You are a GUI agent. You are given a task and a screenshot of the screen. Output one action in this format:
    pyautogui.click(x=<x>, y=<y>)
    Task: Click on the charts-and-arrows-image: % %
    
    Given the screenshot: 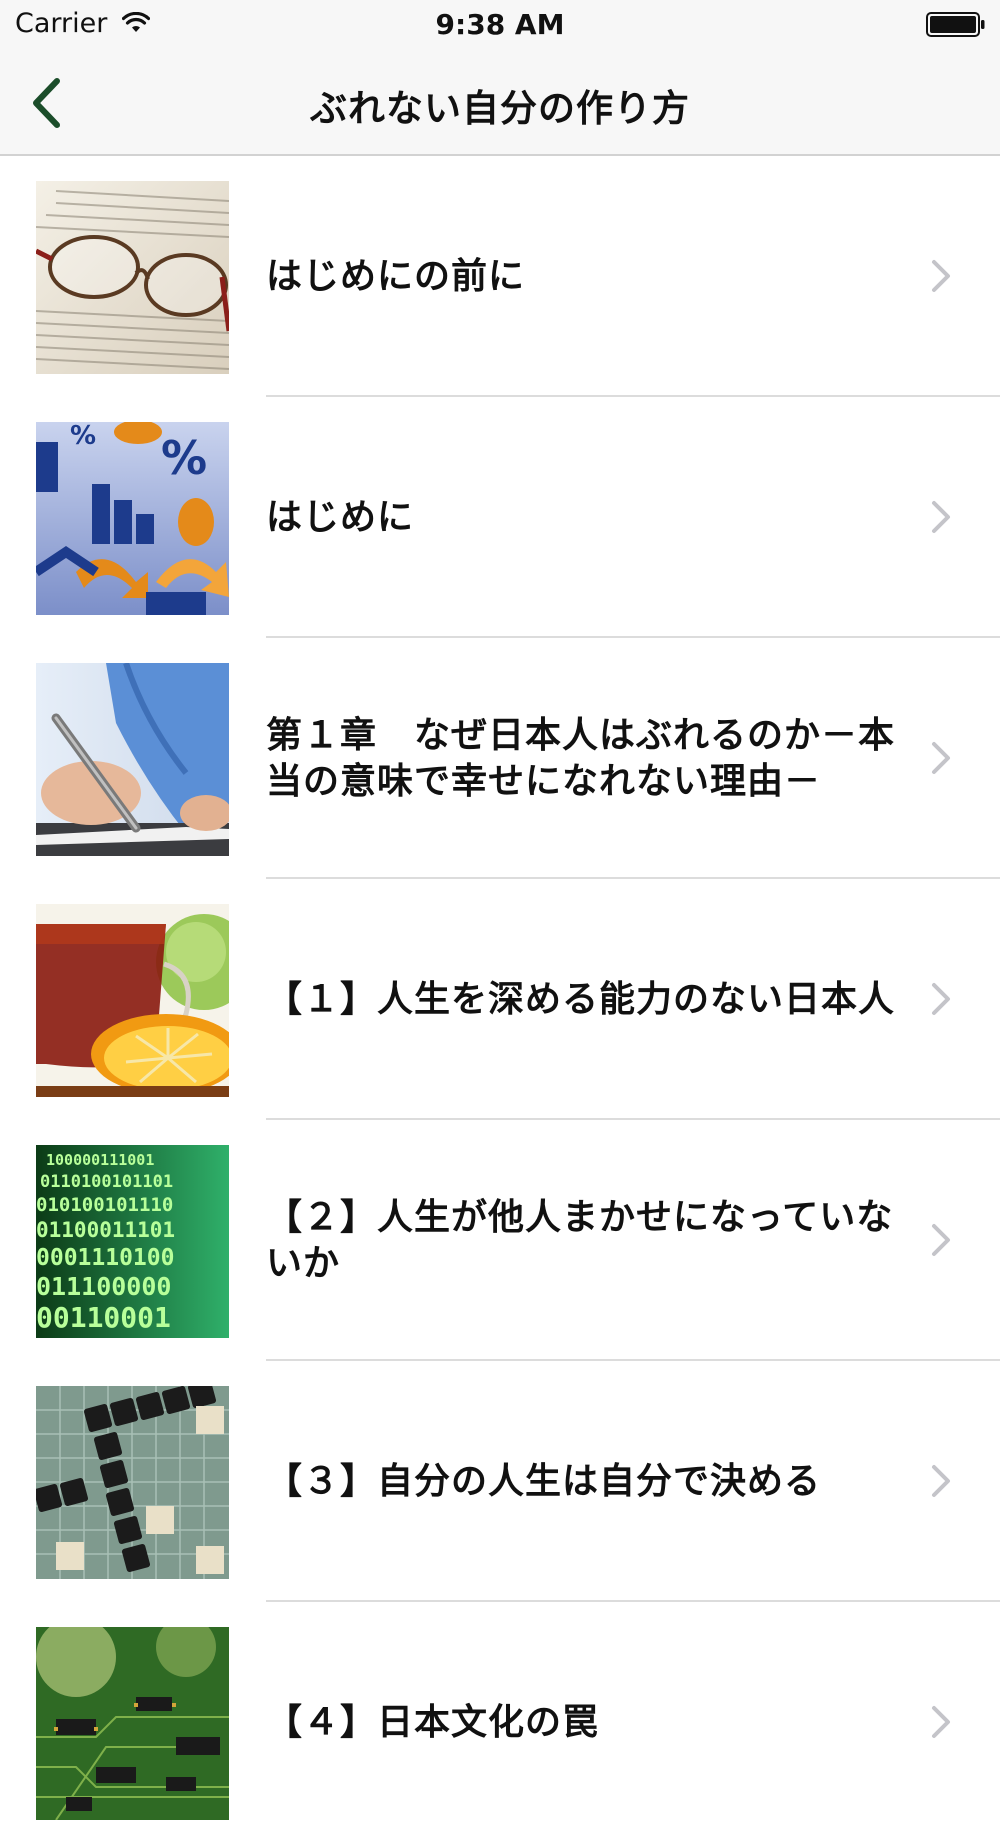 What is the action you would take?
    pyautogui.click(x=132, y=518)
    